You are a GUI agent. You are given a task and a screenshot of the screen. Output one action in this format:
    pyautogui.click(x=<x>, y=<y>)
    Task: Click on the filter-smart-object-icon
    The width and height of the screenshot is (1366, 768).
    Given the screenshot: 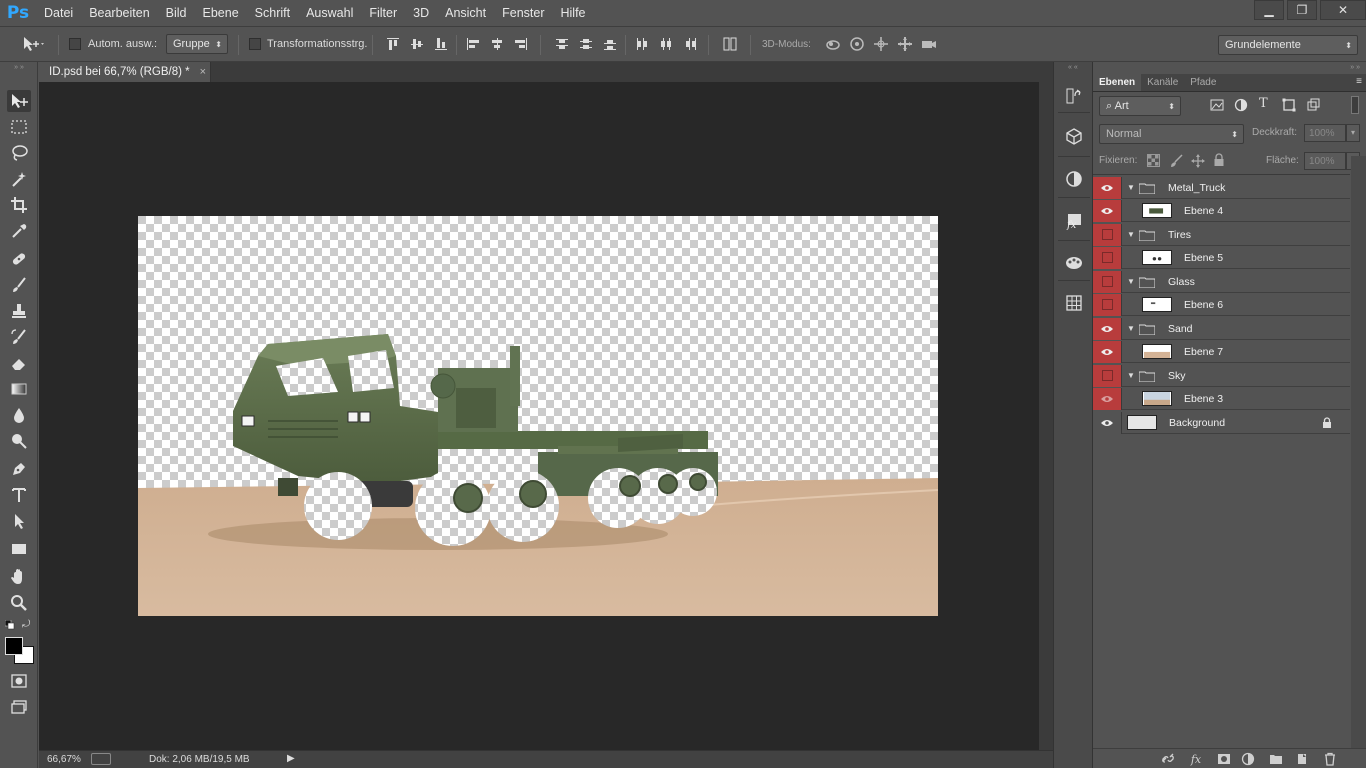 What is the action you would take?
    pyautogui.click(x=1313, y=105)
    